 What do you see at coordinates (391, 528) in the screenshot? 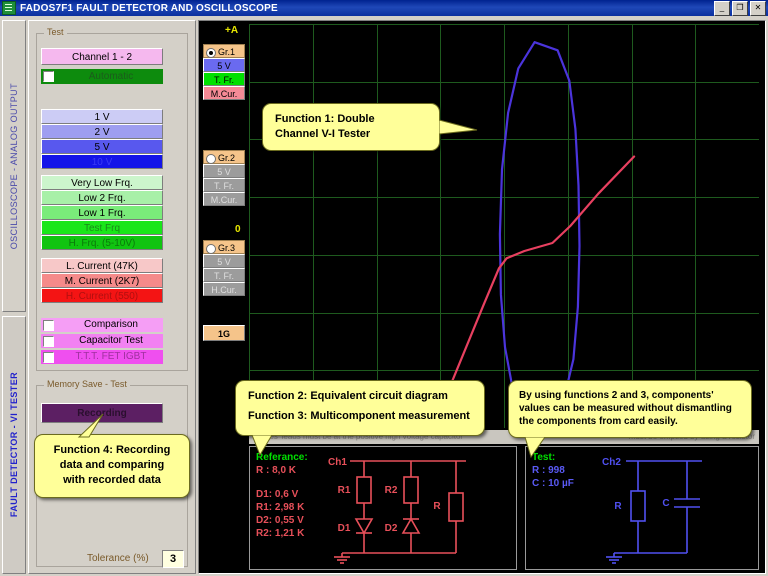
I see `svg-text: D2` at bounding box center [391, 528].